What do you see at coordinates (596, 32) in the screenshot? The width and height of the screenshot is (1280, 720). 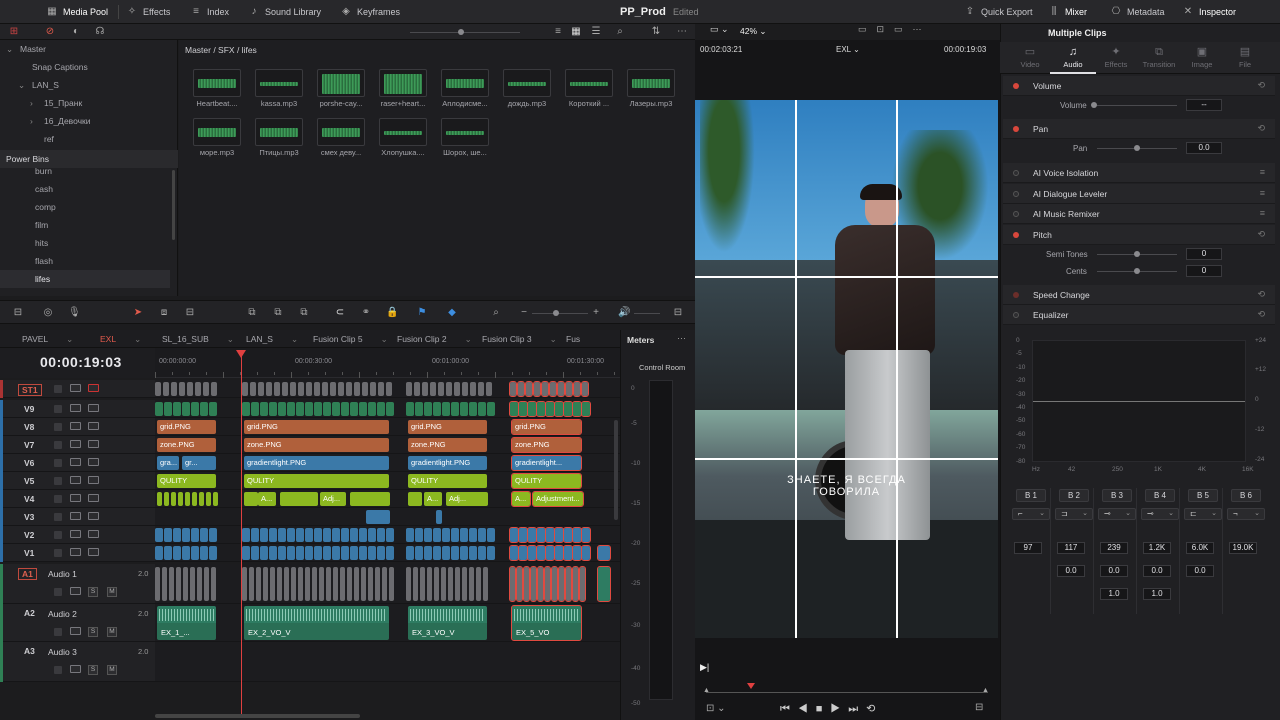 I see `sort-icon: ☰` at bounding box center [596, 32].